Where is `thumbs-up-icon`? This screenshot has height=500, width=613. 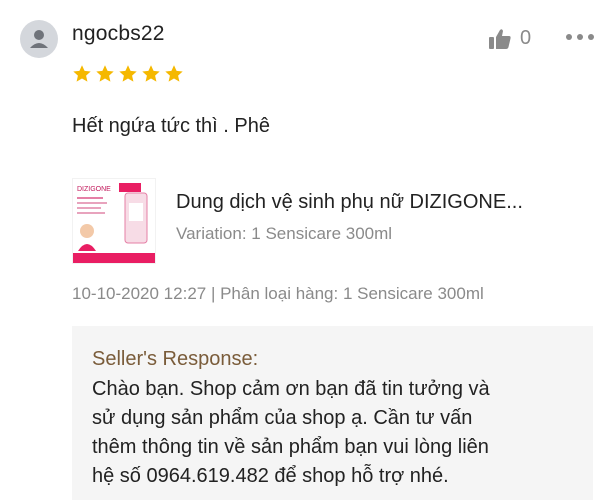 thumbs-up-icon is located at coordinates (500, 38).